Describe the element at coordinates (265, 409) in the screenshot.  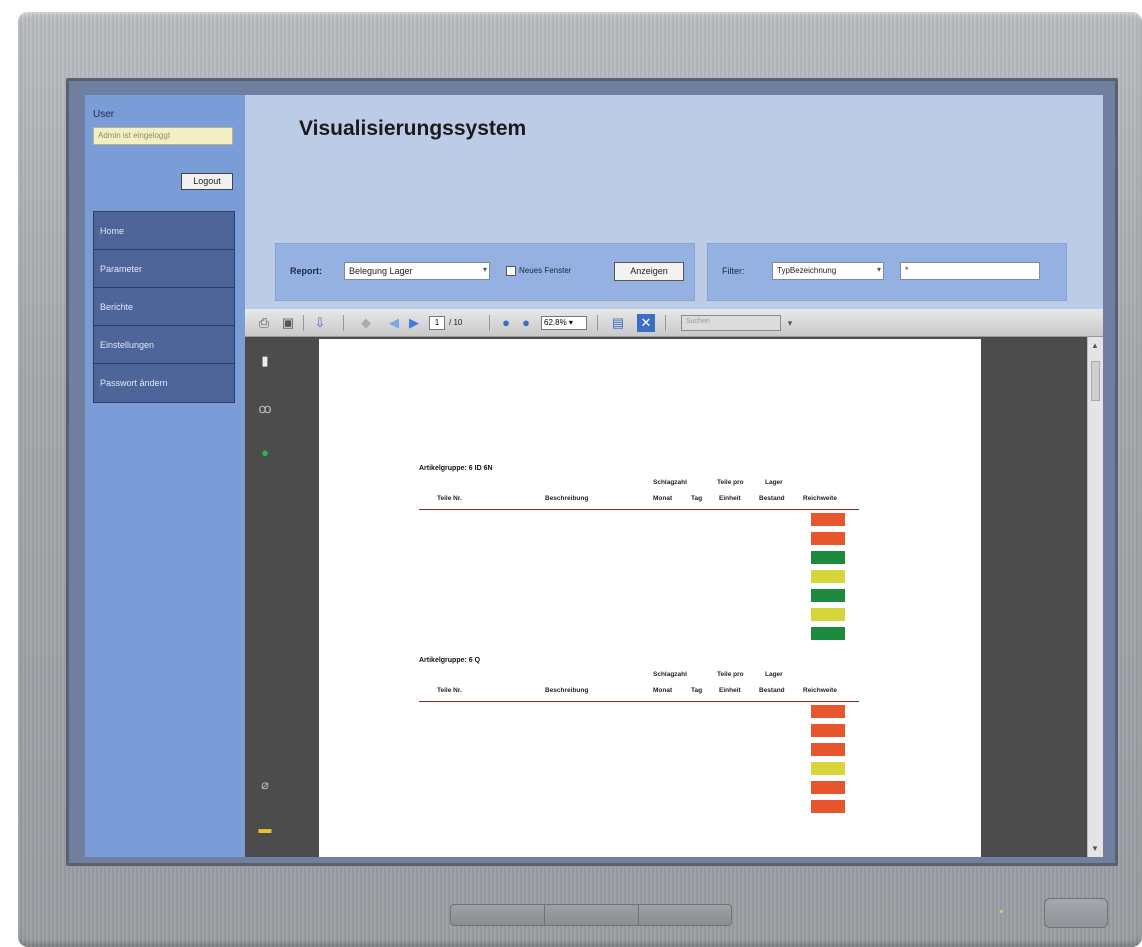
I see `binoculars-icon: ꝏ` at that location.